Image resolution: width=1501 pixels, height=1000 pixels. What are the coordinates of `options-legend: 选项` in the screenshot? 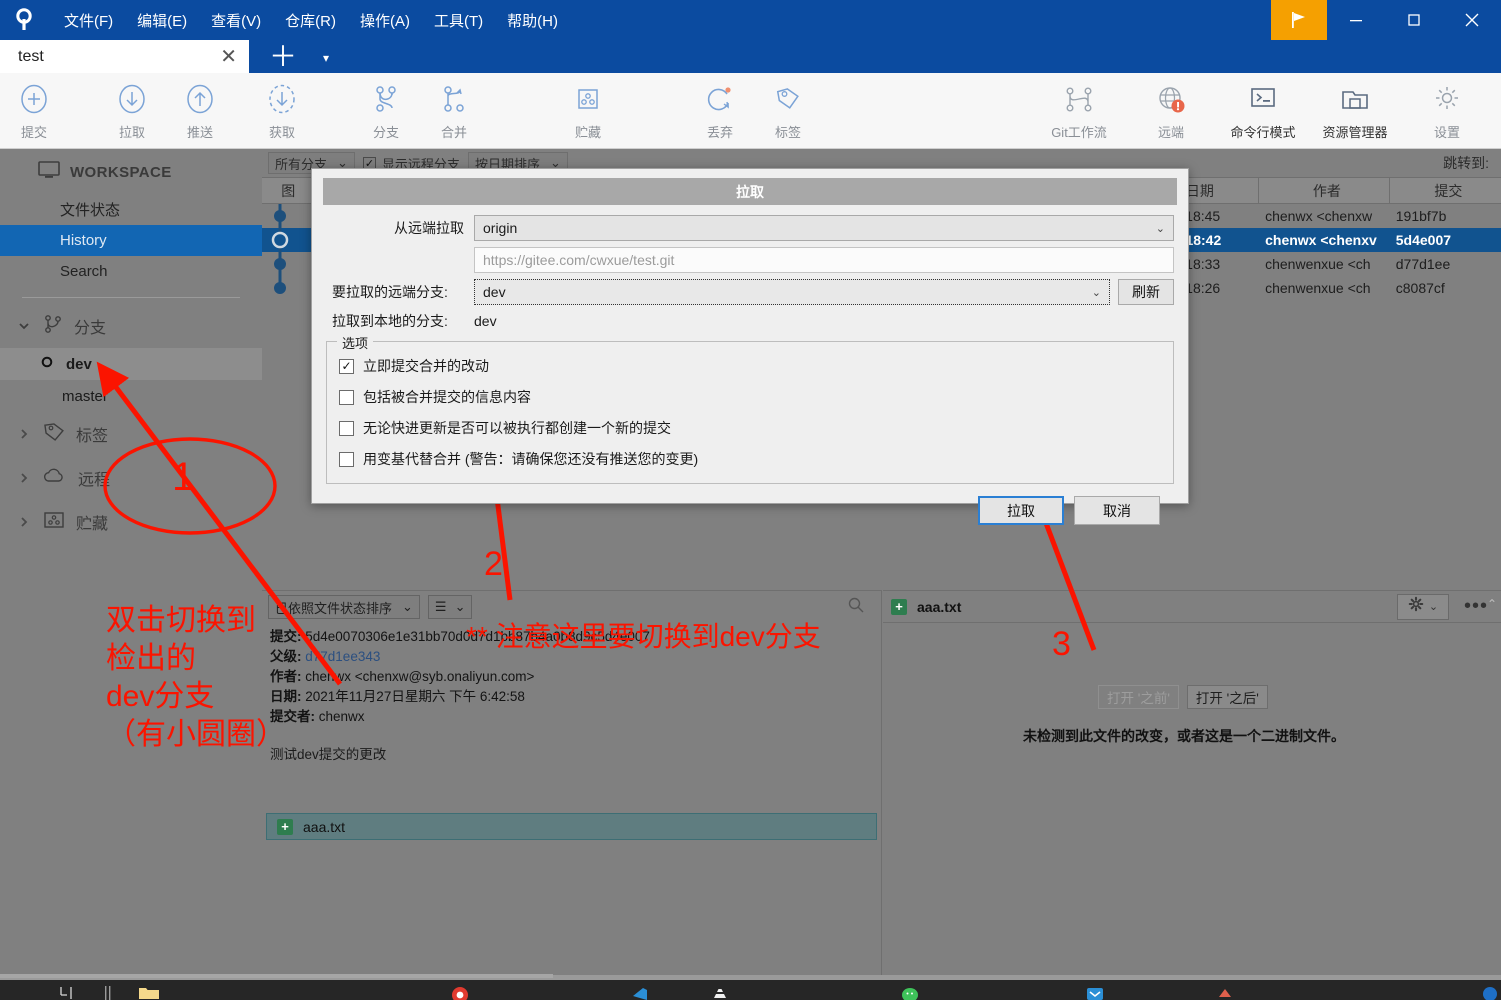 It's located at (355, 342).